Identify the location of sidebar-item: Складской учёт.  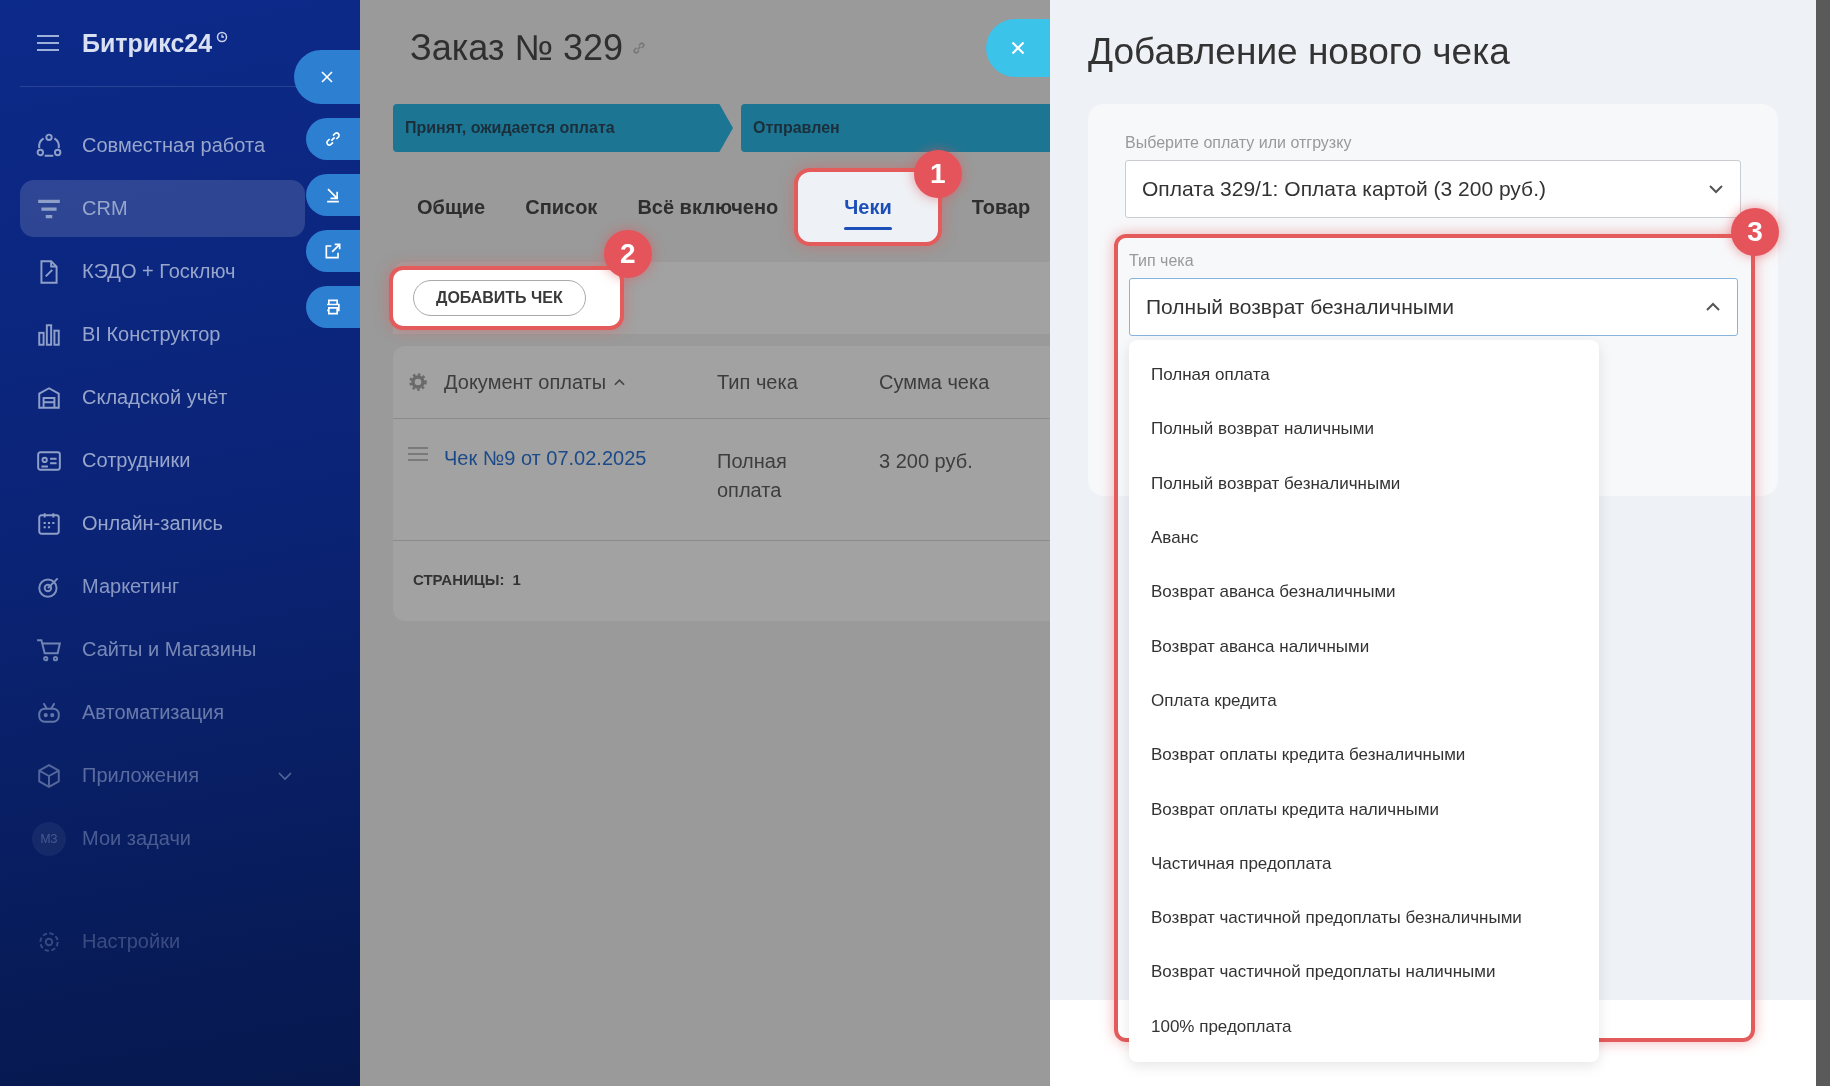
(162, 397).